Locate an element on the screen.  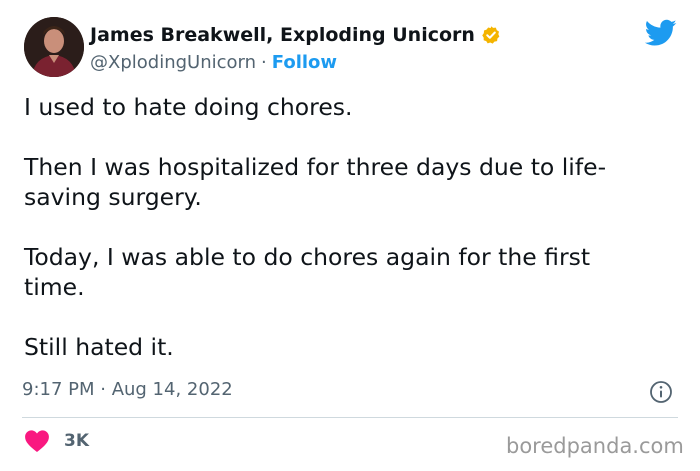
avatar is located at coordinates (54, 47).